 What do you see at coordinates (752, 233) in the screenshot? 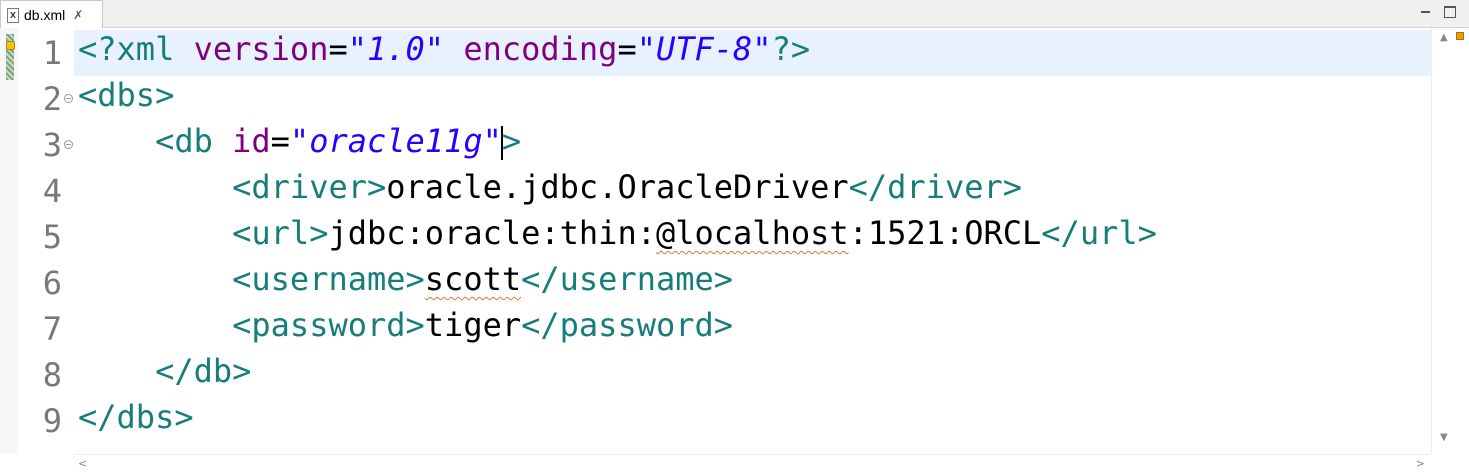
I see `xml-text: @localhost` at bounding box center [752, 233].